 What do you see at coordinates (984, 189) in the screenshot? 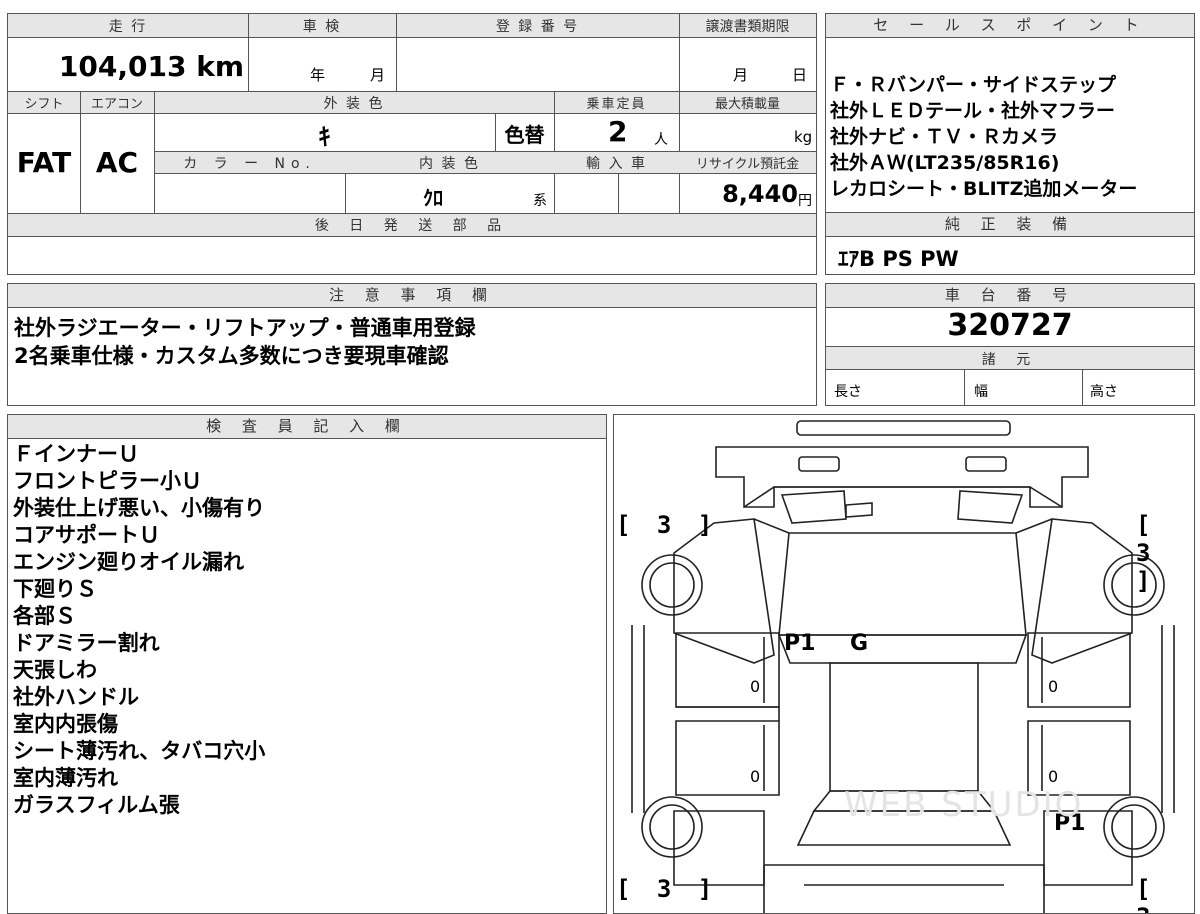
I see `sales-point-line: レカロシート・BLITZ追加メーター` at bounding box center [984, 189].